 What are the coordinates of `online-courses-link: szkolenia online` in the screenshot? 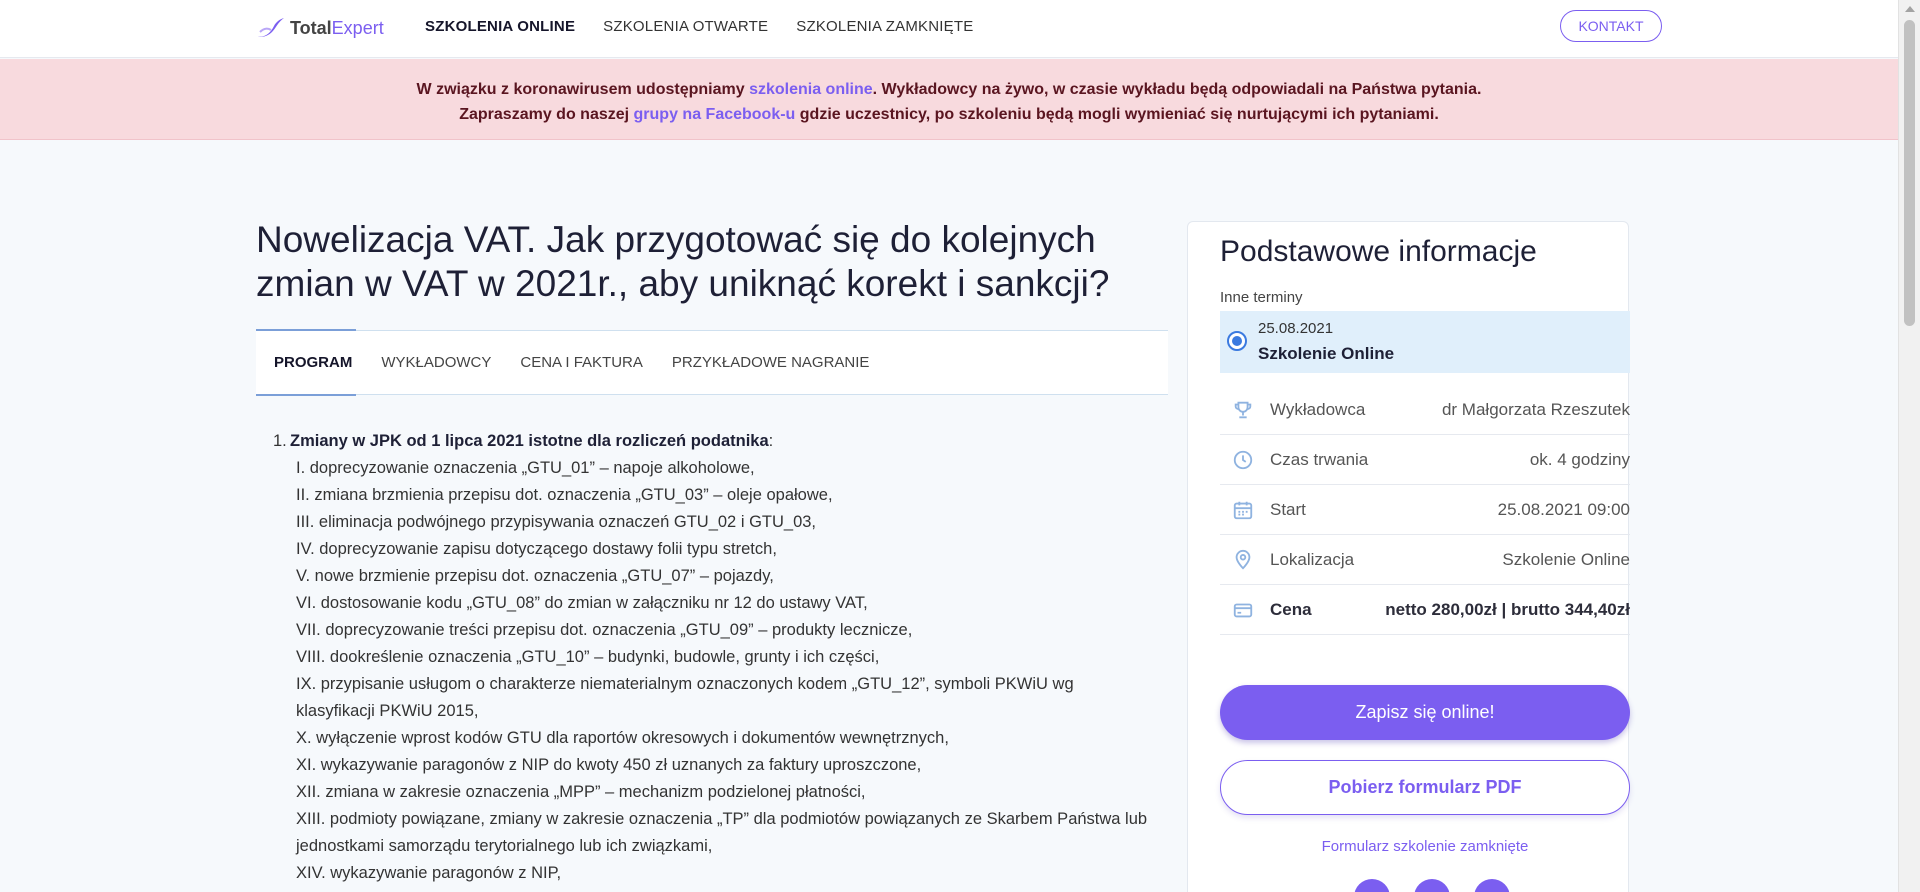 It's located at (811, 89).